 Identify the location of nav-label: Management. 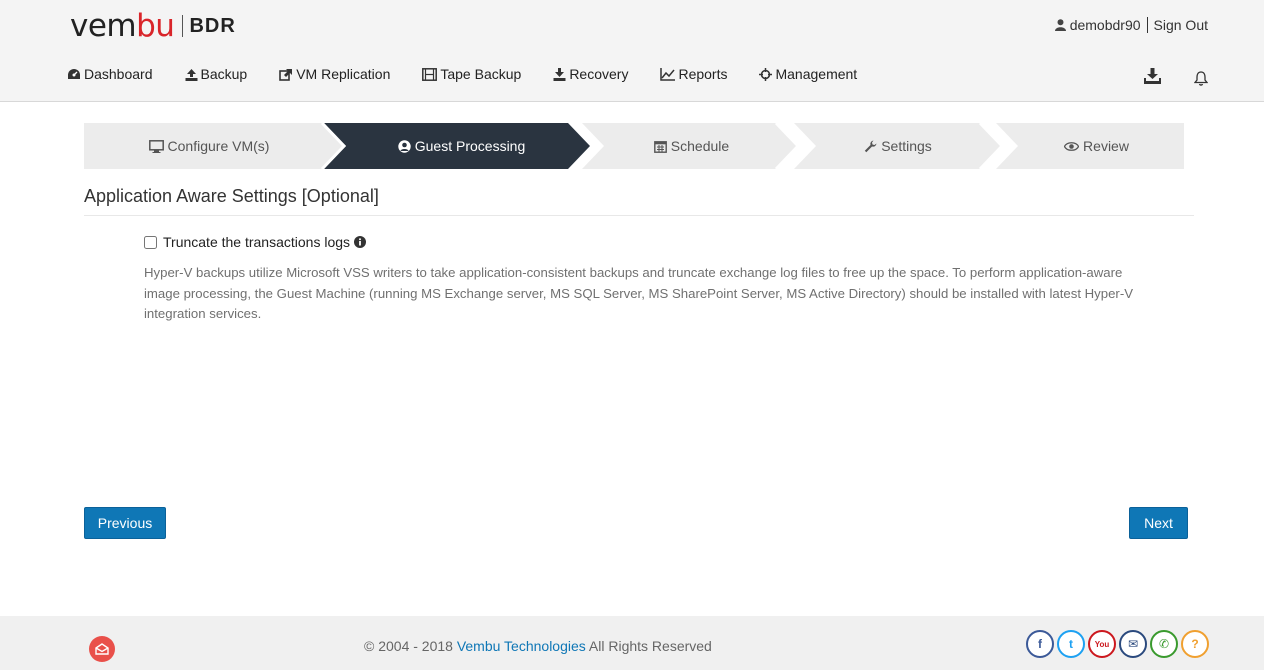
(816, 74).